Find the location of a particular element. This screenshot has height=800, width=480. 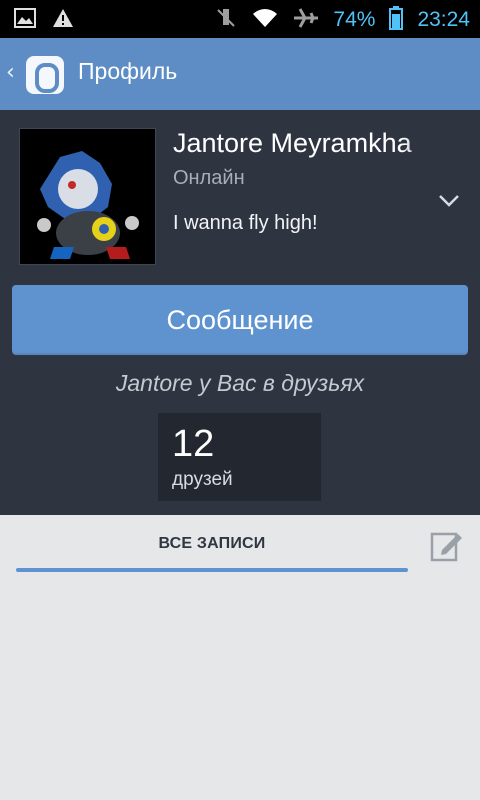

tab-bar: ВСЕ ЗАПИСИ is located at coordinates (240, 545).